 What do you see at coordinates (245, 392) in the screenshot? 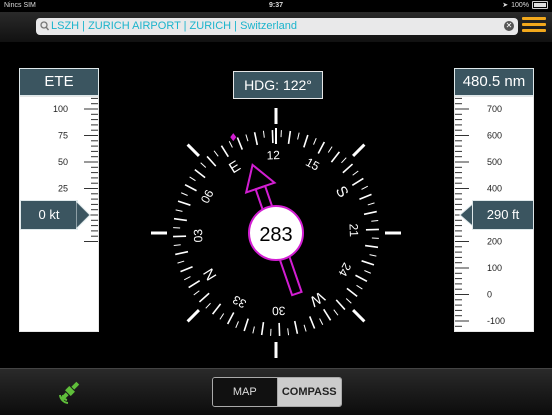
I see `map-tab: MAP` at bounding box center [245, 392].